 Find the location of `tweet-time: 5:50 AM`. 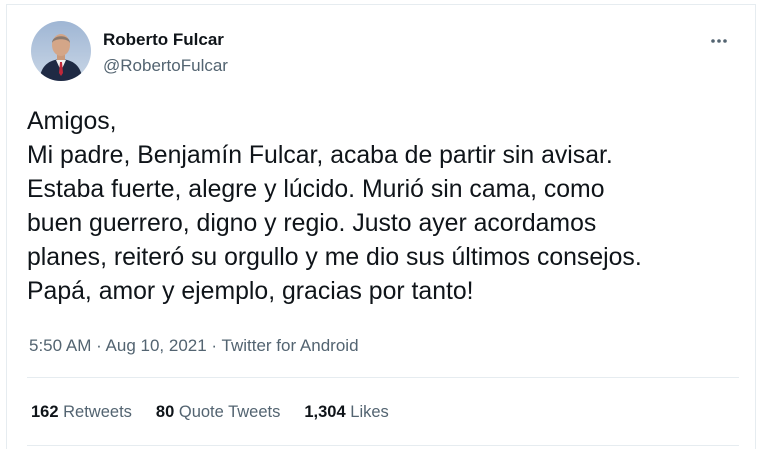

tweet-time: 5:50 AM is located at coordinates (60, 345).